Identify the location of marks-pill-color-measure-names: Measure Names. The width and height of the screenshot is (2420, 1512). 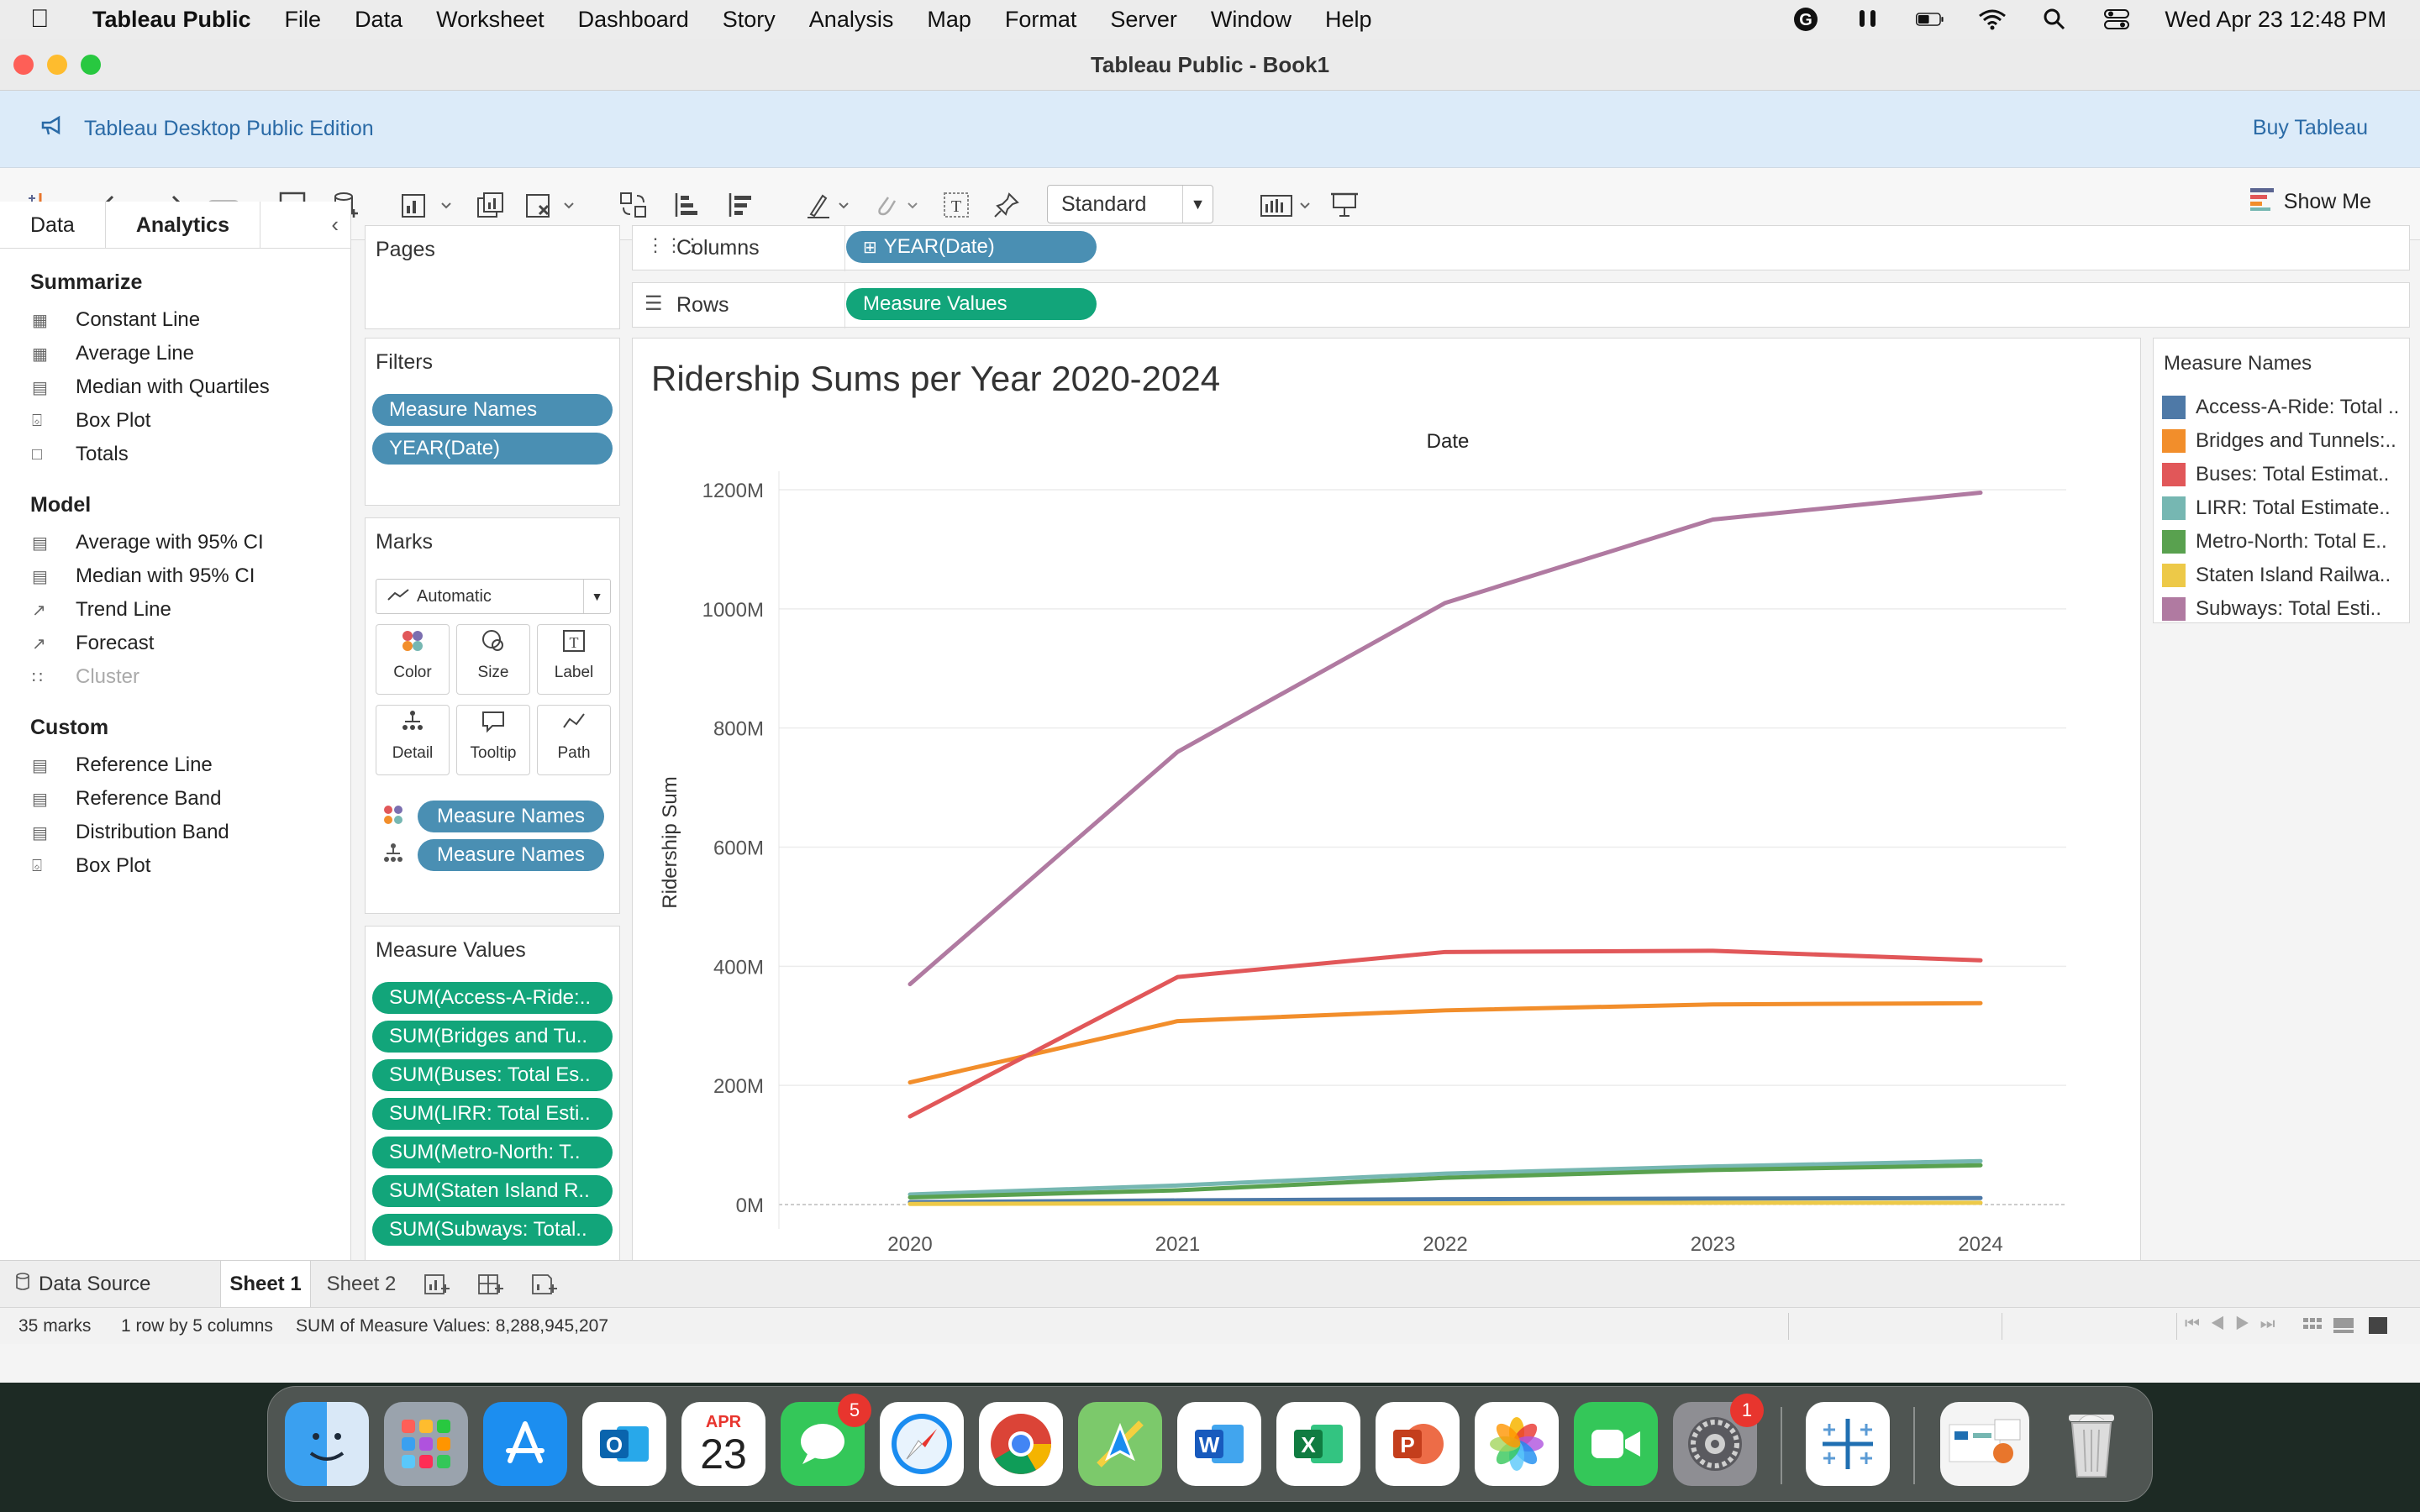
(511, 816).